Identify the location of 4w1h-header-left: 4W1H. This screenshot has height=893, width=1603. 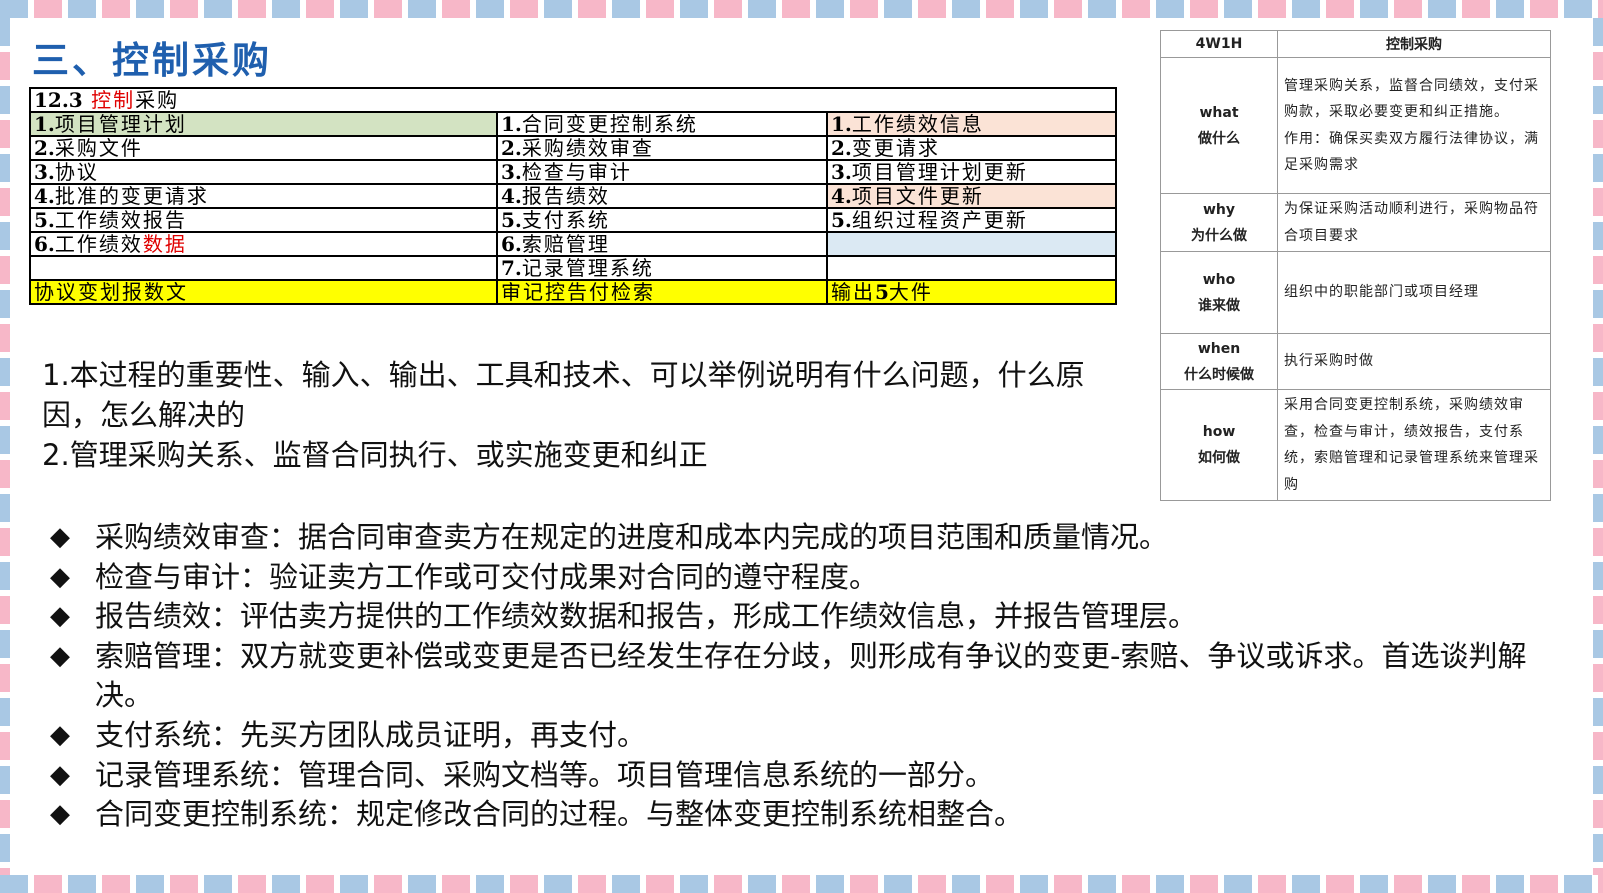
(1219, 44).